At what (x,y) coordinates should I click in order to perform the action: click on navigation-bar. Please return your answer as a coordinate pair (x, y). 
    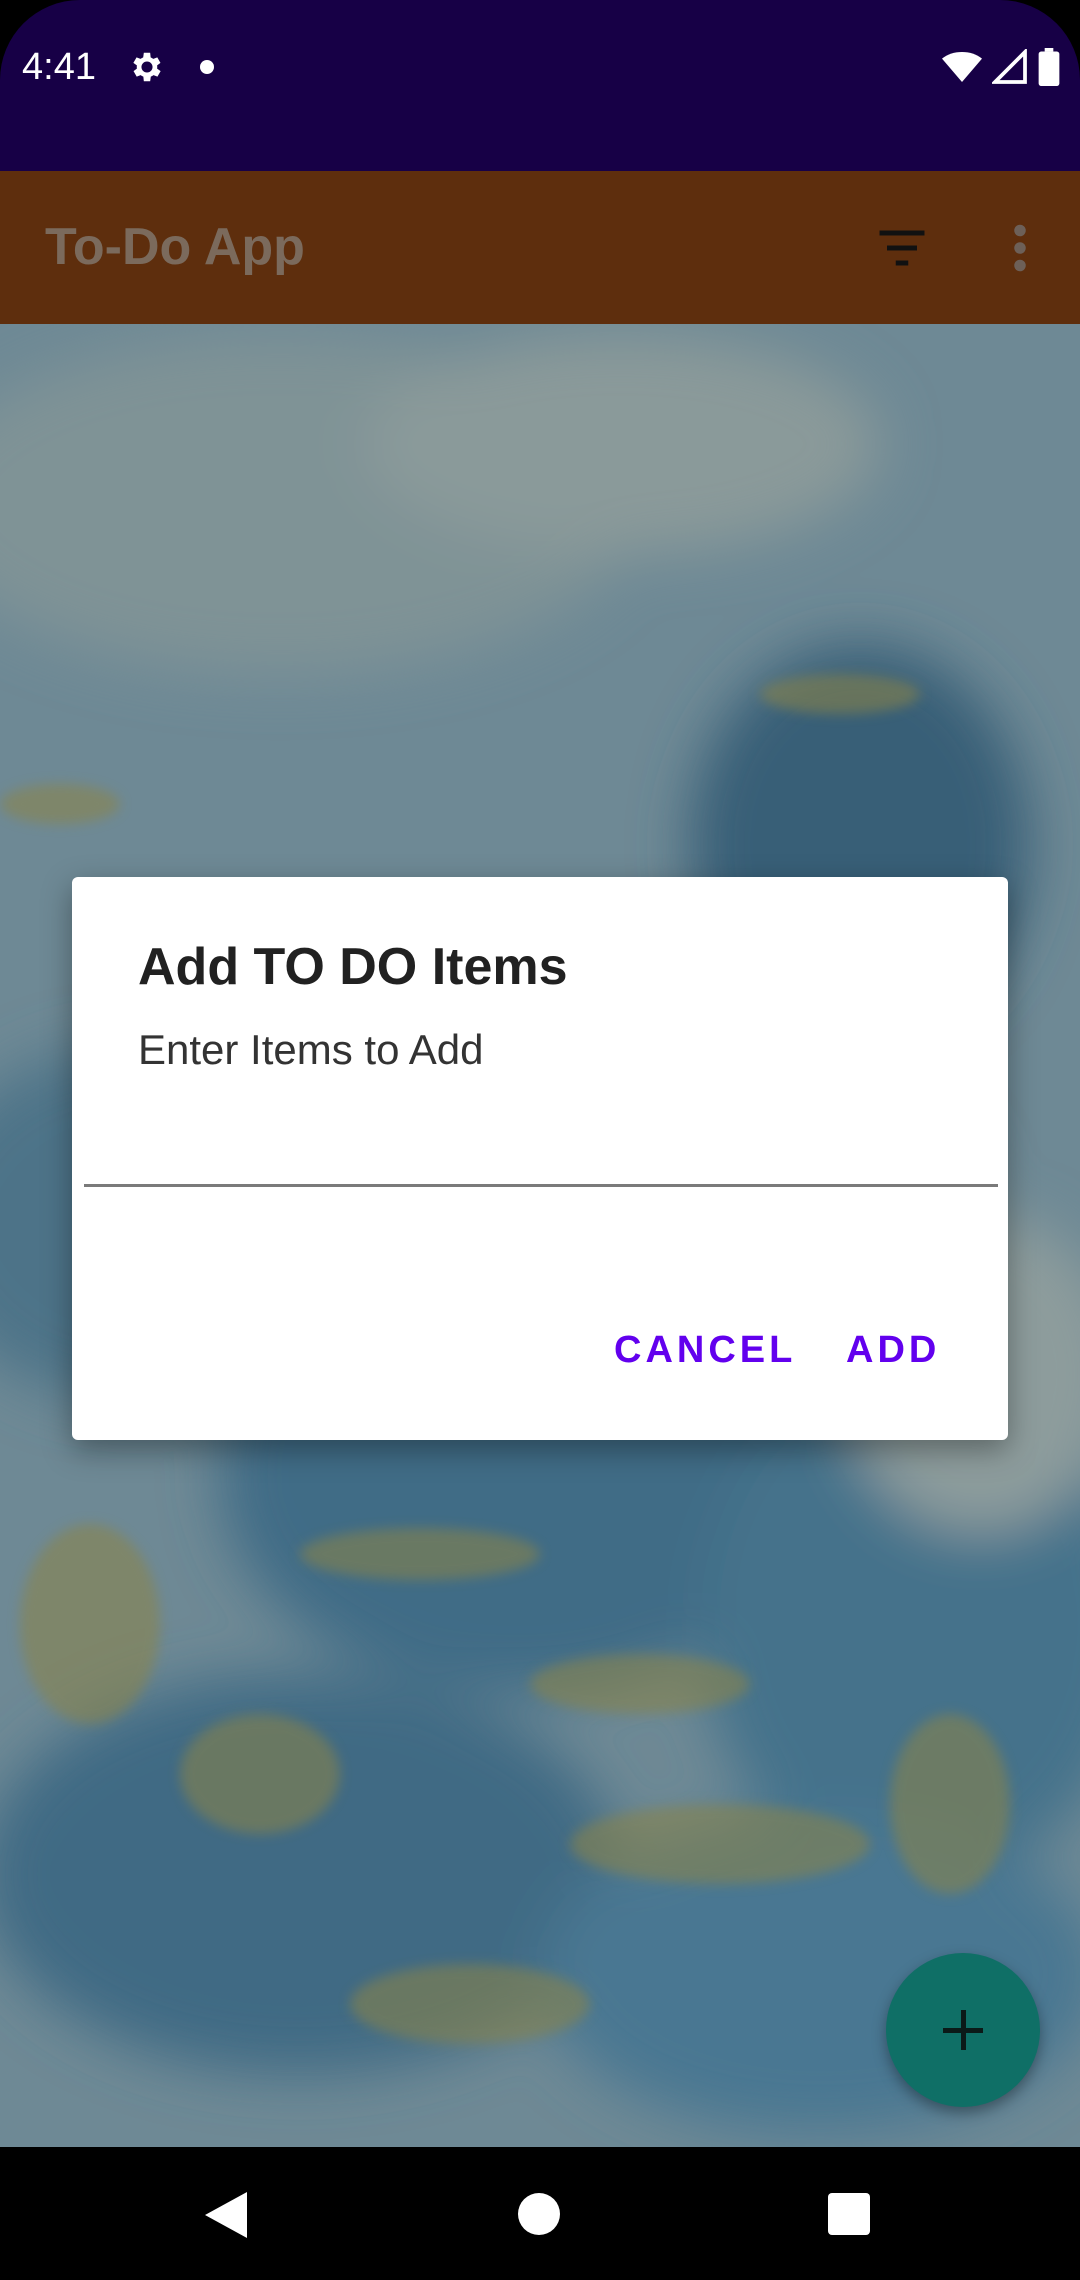
    Looking at the image, I should click on (540, 2213).